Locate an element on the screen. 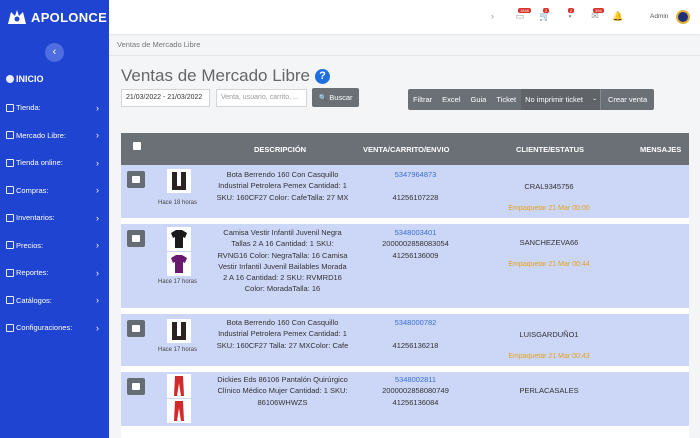  search-button-label: Buscar is located at coordinates (341, 97).